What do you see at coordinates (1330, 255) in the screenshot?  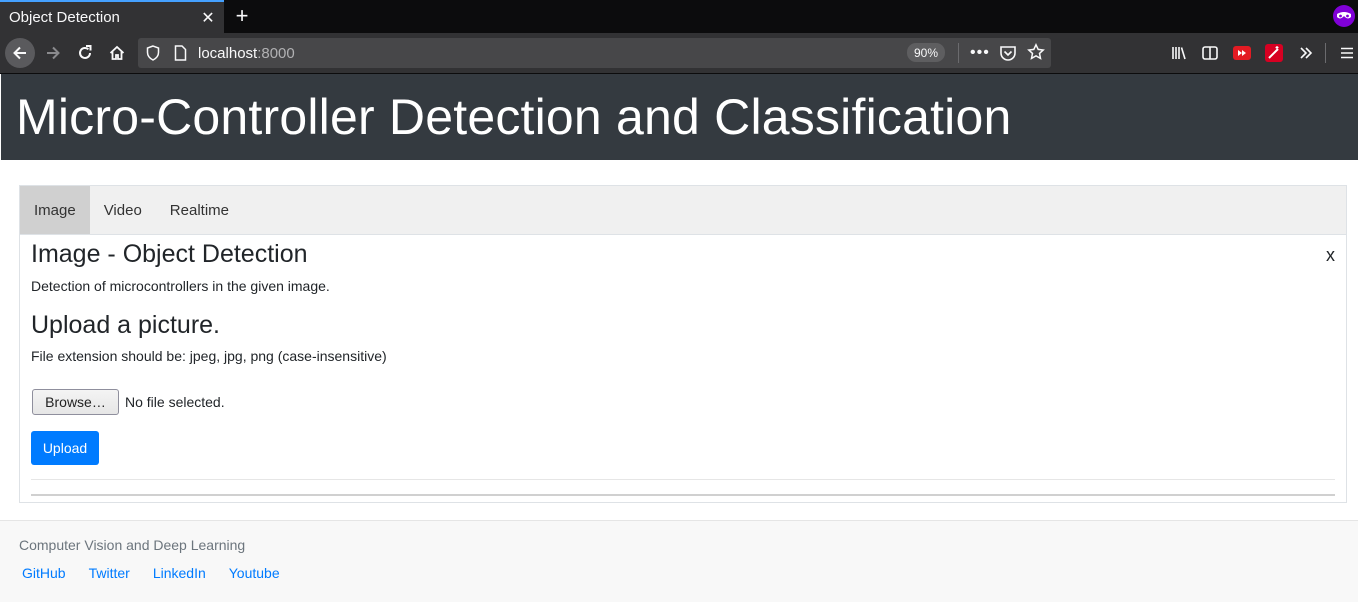 I see `close-panel-button: x` at bounding box center [1330, 255].